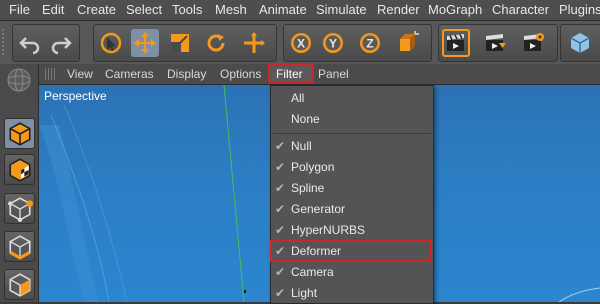 This screenshot has height=304, width=600. What do you see at coordinates (352, 146) in the screenshot?
I see `filter-null: ✔ Null` at bounding box center [352, 146].